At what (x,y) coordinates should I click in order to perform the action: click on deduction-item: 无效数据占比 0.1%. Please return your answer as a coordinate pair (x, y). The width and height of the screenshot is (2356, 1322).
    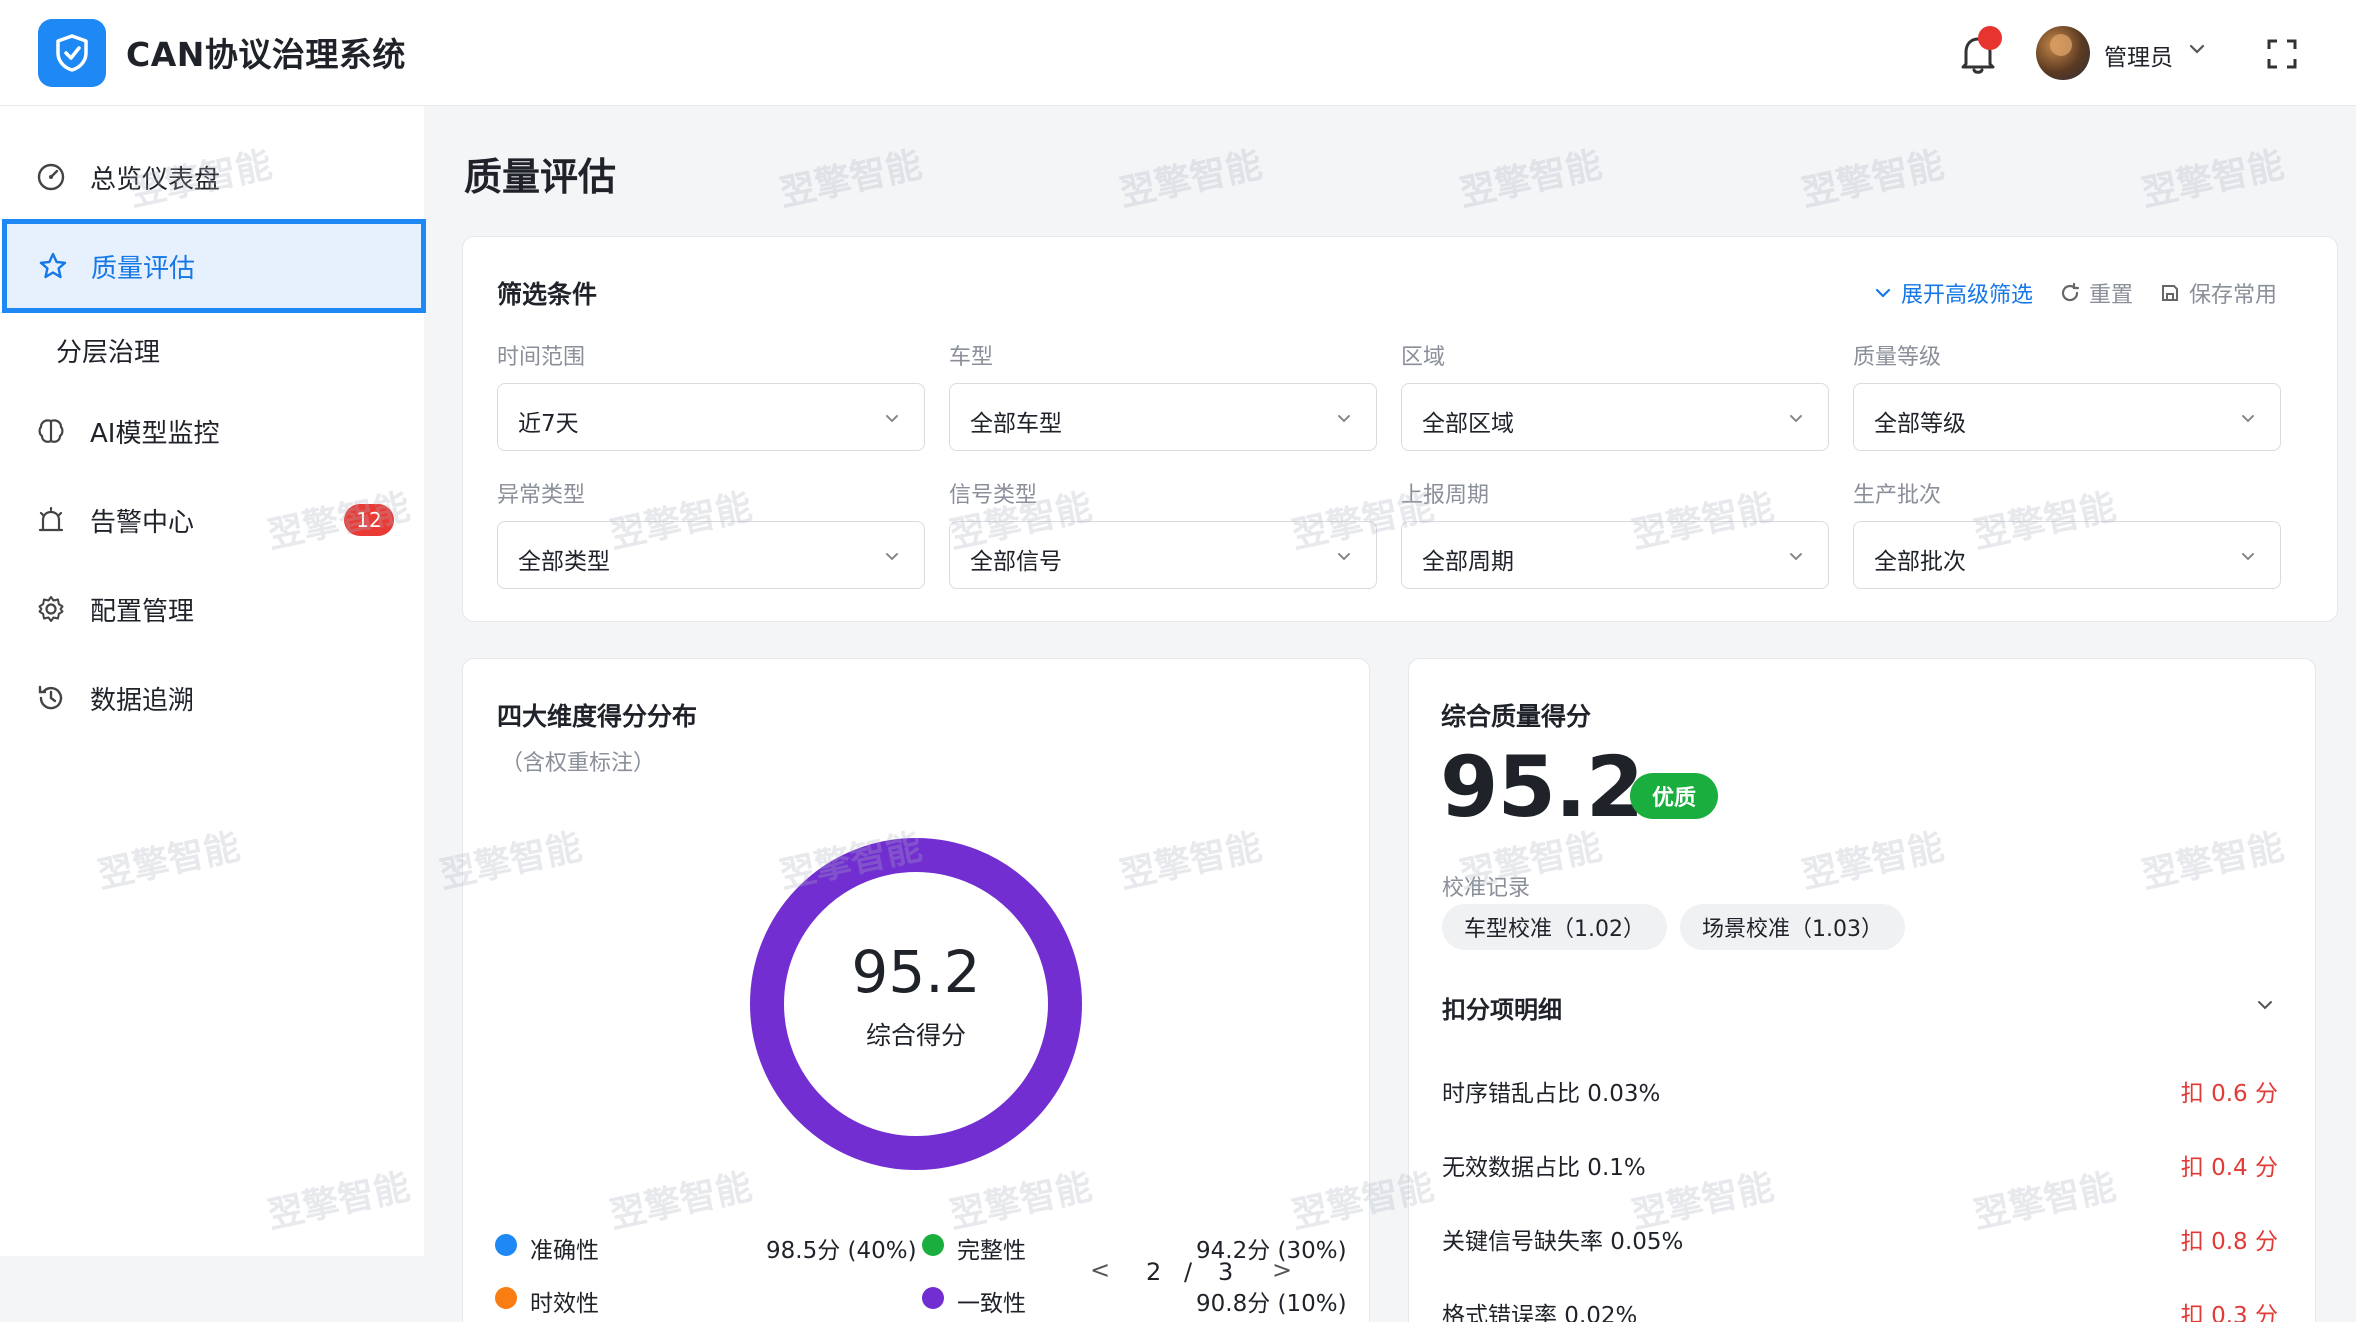
    Looking at the image, I should click on (1544, 1168).